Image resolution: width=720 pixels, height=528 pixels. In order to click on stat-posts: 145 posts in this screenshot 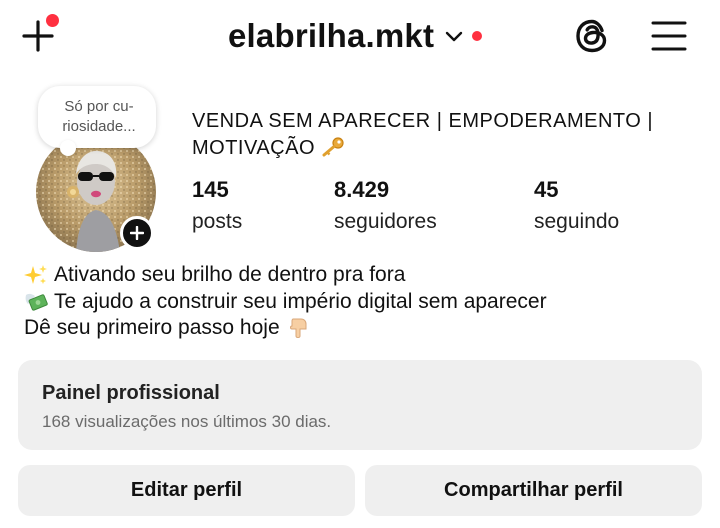, I will do `click(217, 206)`.